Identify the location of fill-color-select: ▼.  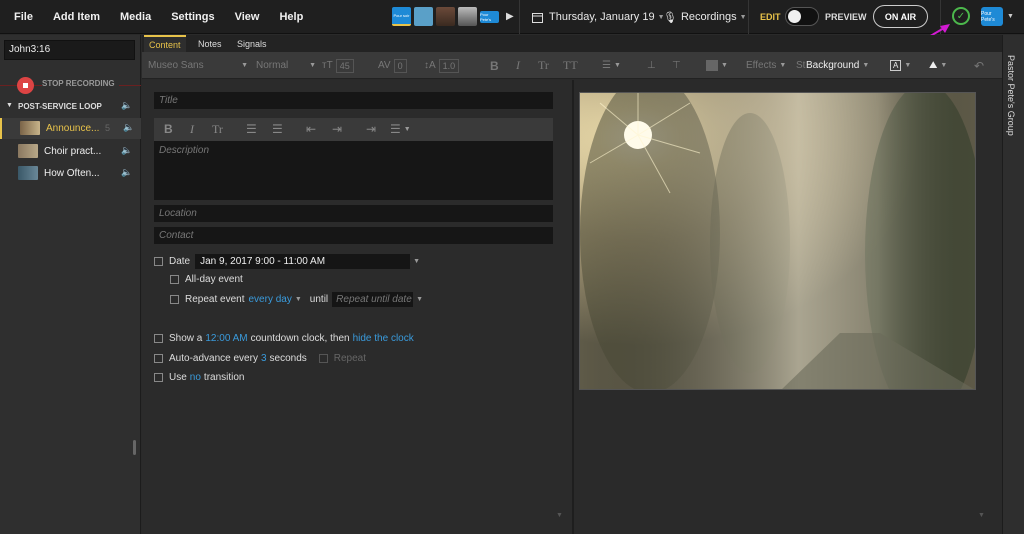
(717, 65).